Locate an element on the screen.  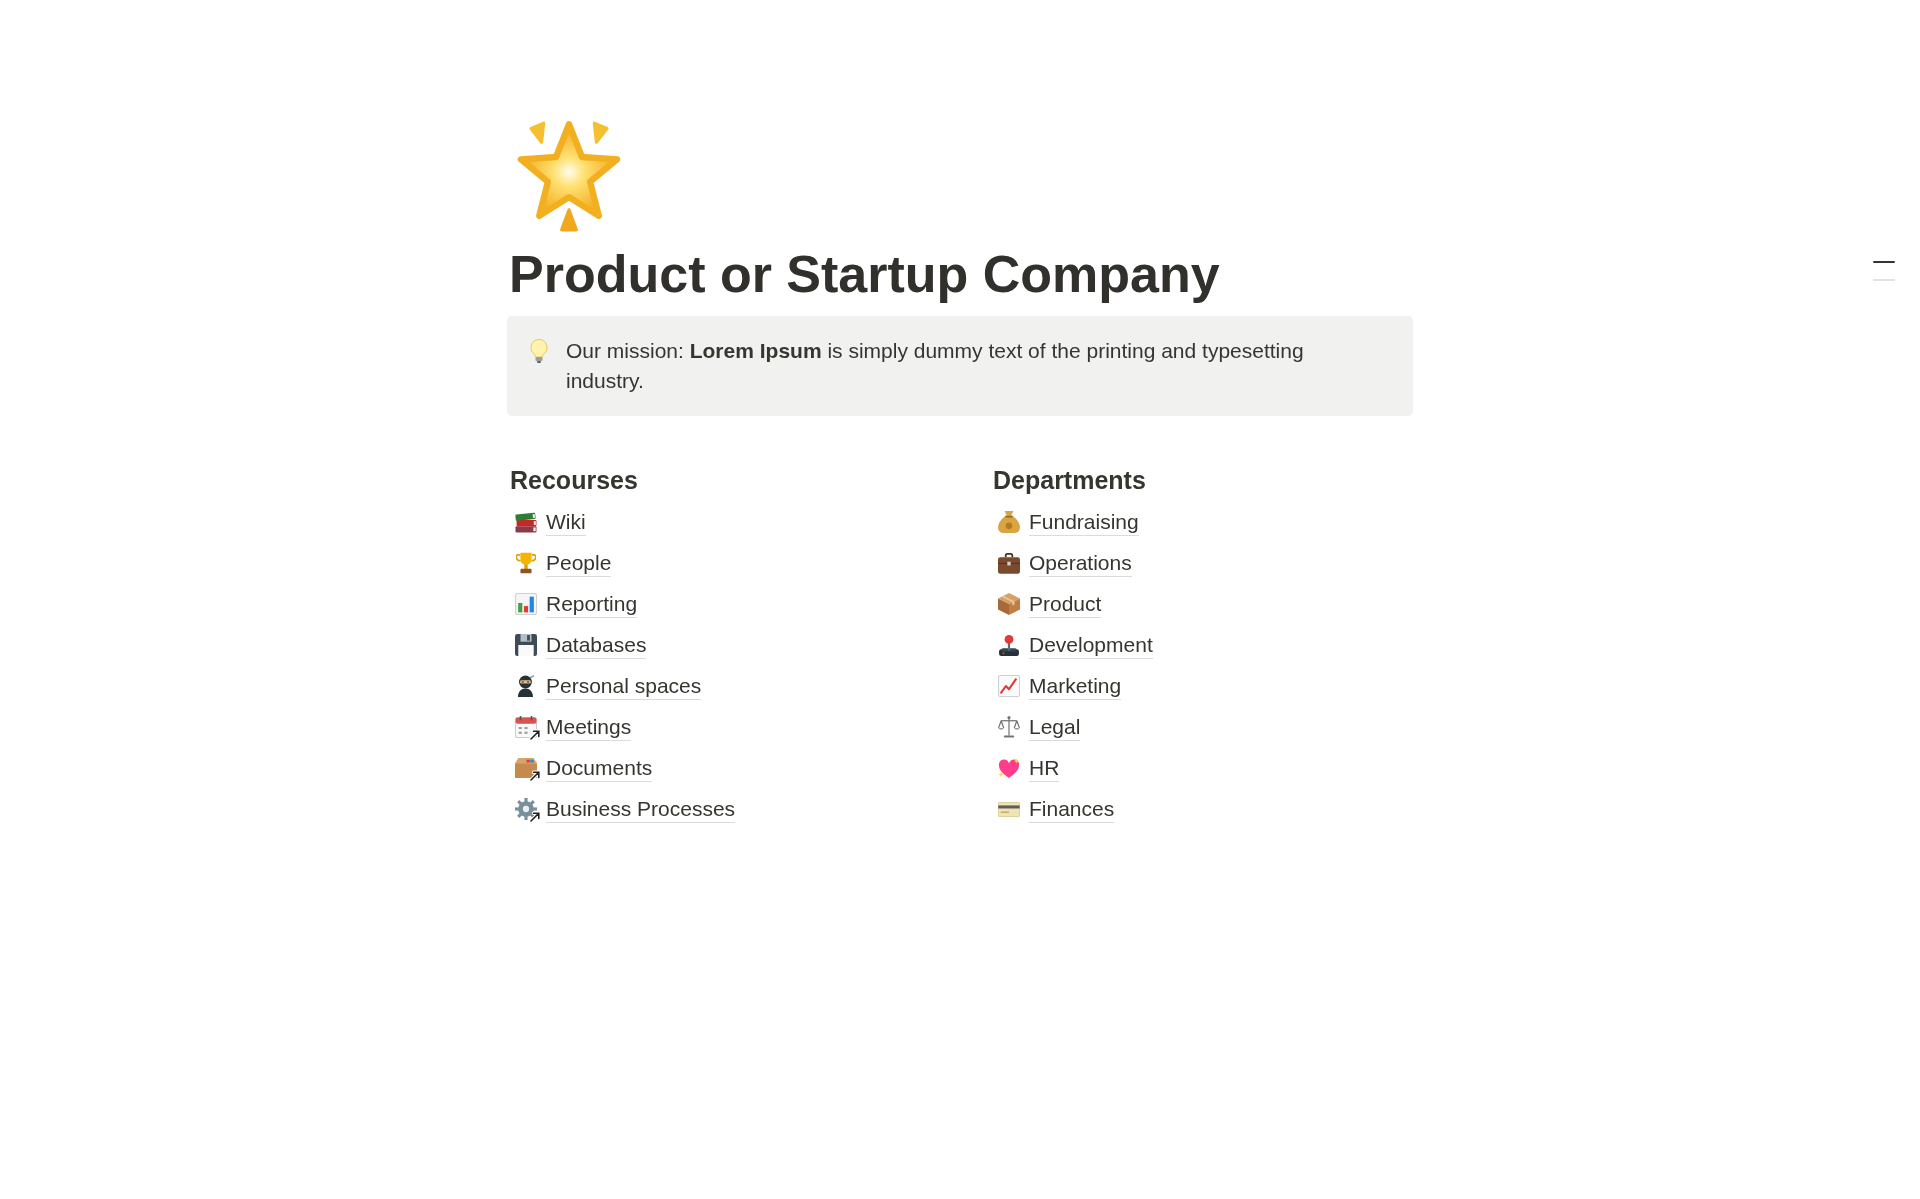
page-link: HR is located at coordinates (1044, 768).